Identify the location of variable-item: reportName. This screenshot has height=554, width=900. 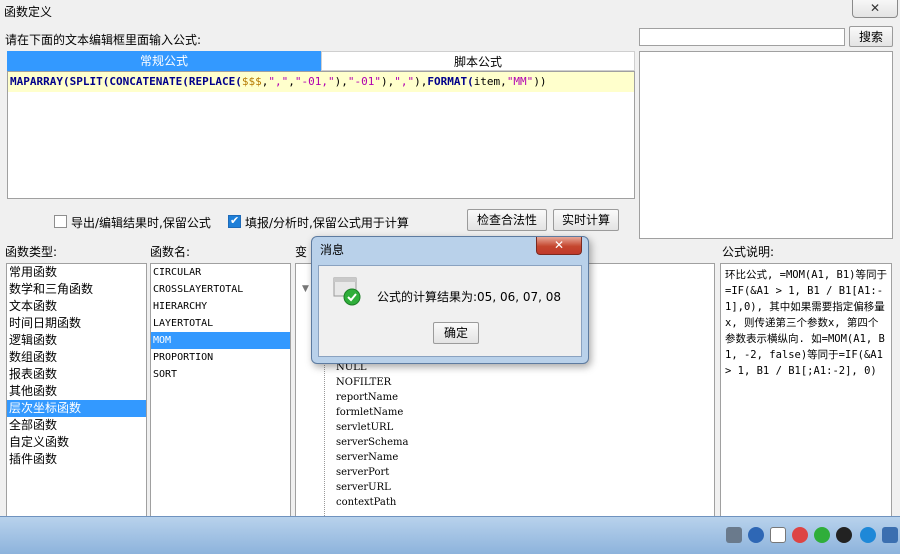
(372, 397).